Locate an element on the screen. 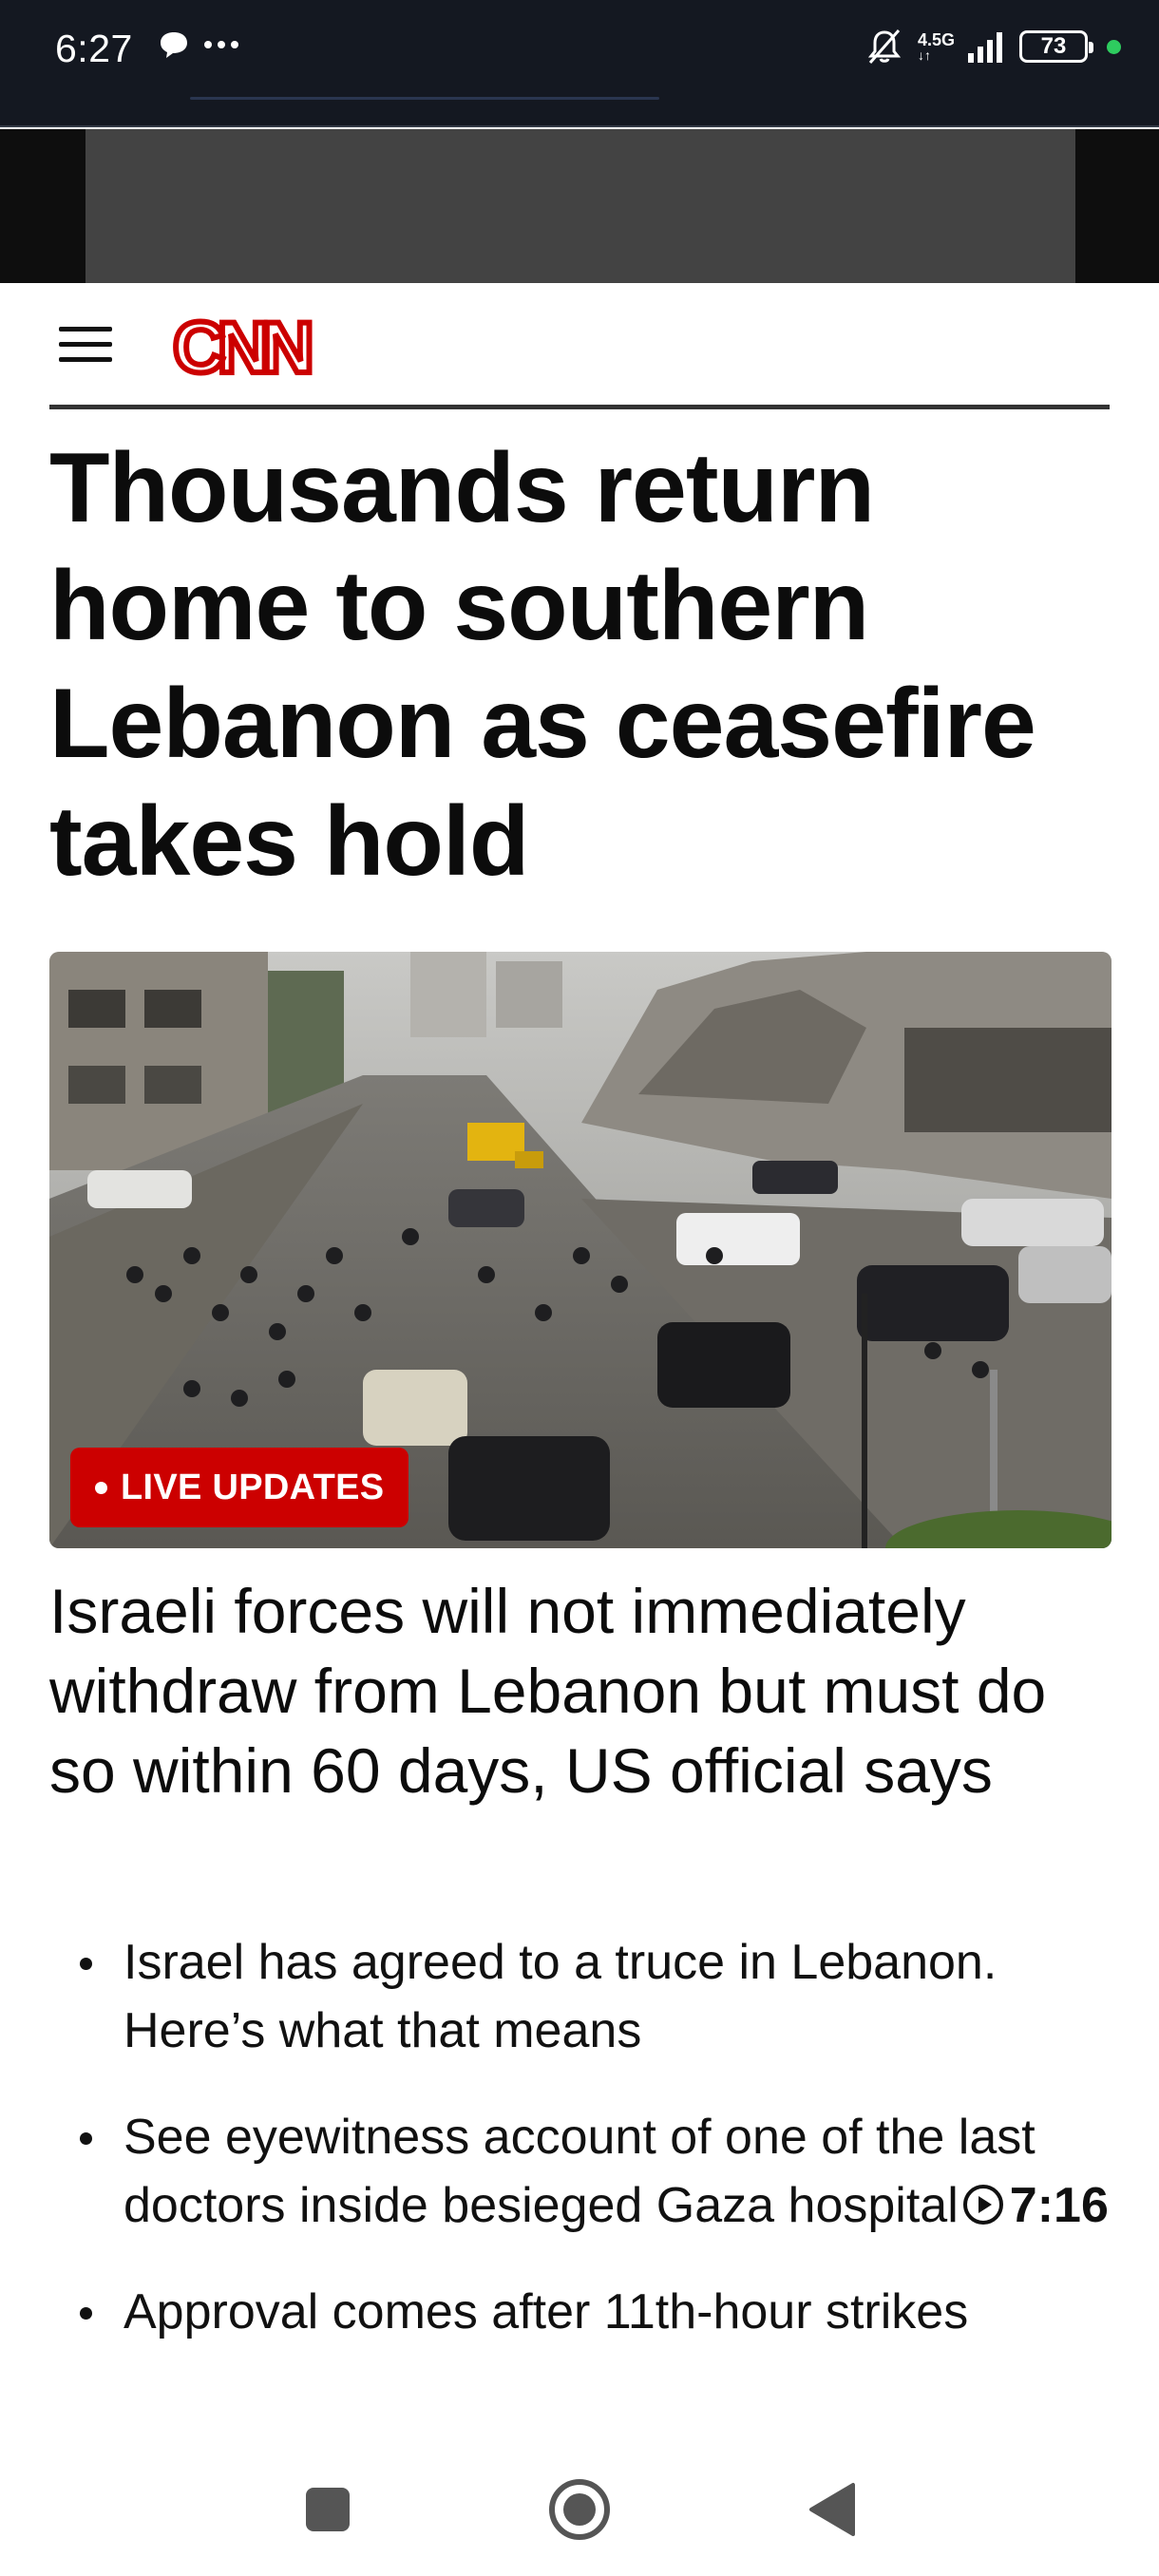 The height and width of the screenshot is (2576, 1159). ad-banner is located at coordinates (579, 206).